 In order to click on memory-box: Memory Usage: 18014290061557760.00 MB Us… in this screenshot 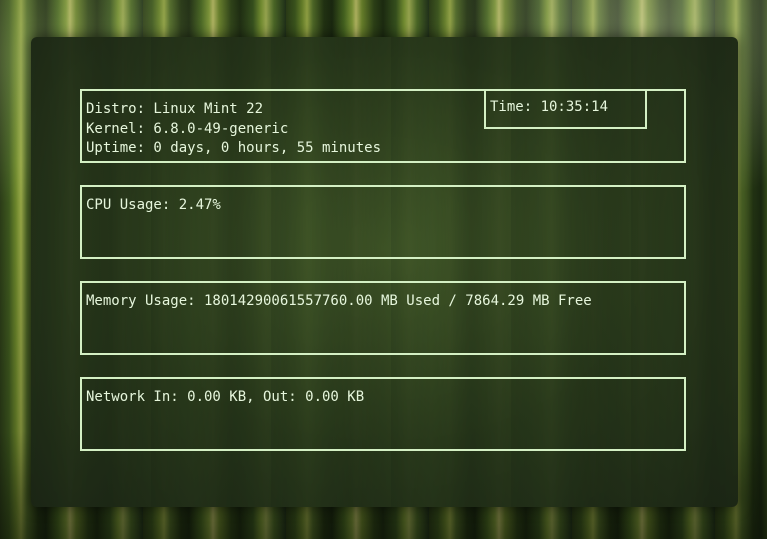, I will do `click(383, 318)`.